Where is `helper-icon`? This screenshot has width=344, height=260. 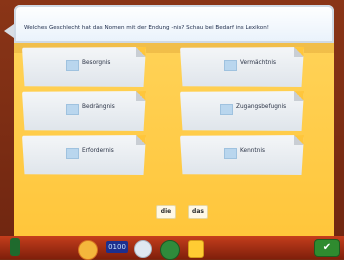 helper-icon is located at coordinates (143, 249).